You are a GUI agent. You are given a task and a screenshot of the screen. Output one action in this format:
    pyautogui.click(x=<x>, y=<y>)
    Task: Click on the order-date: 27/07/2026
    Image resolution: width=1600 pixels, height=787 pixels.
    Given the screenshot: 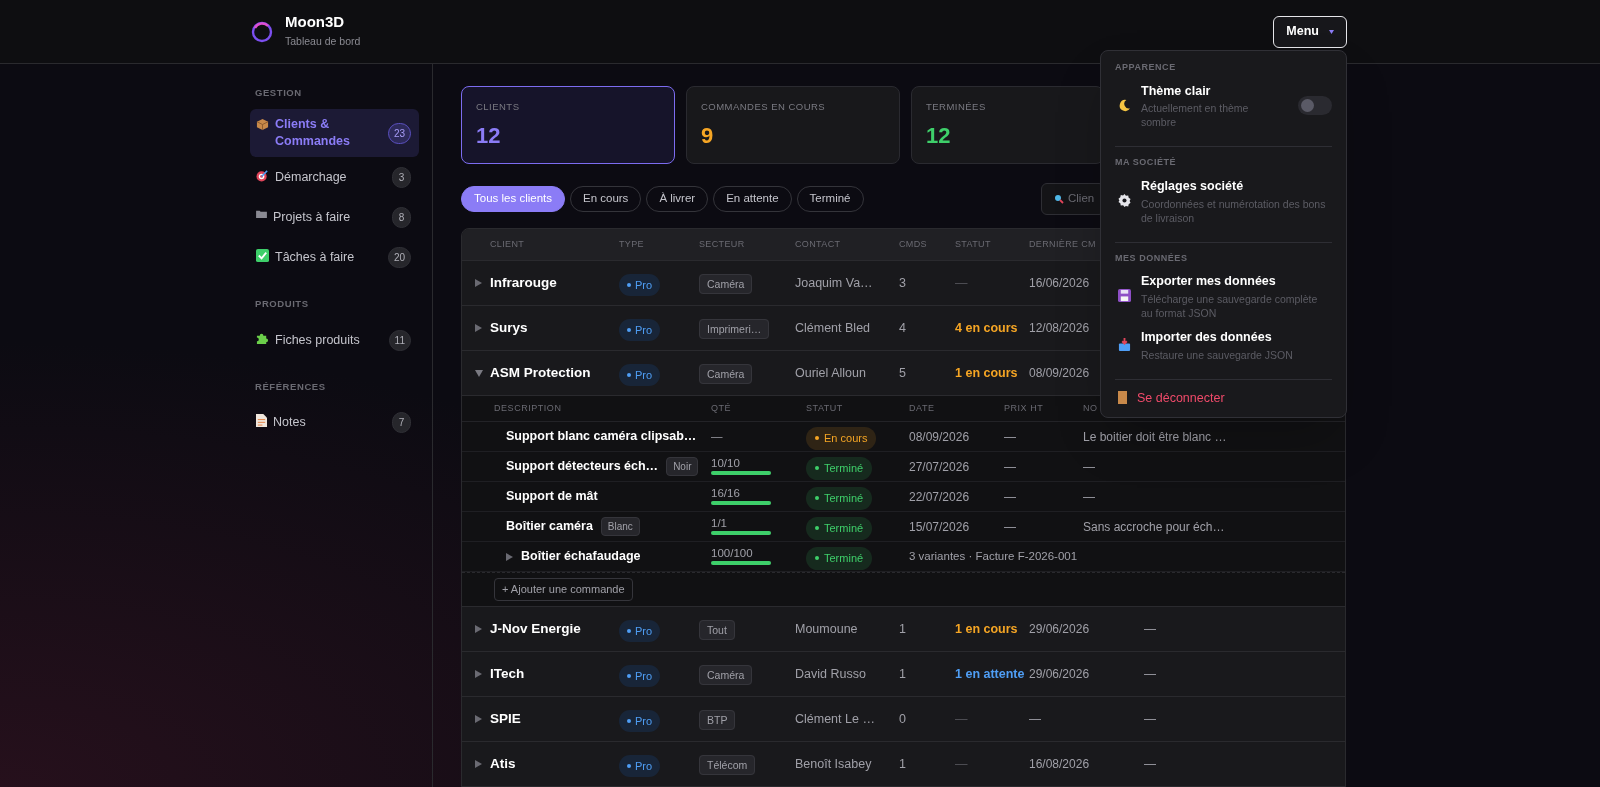 What is the action you would take?
    pyautogui.click(x=940, y=467)
    